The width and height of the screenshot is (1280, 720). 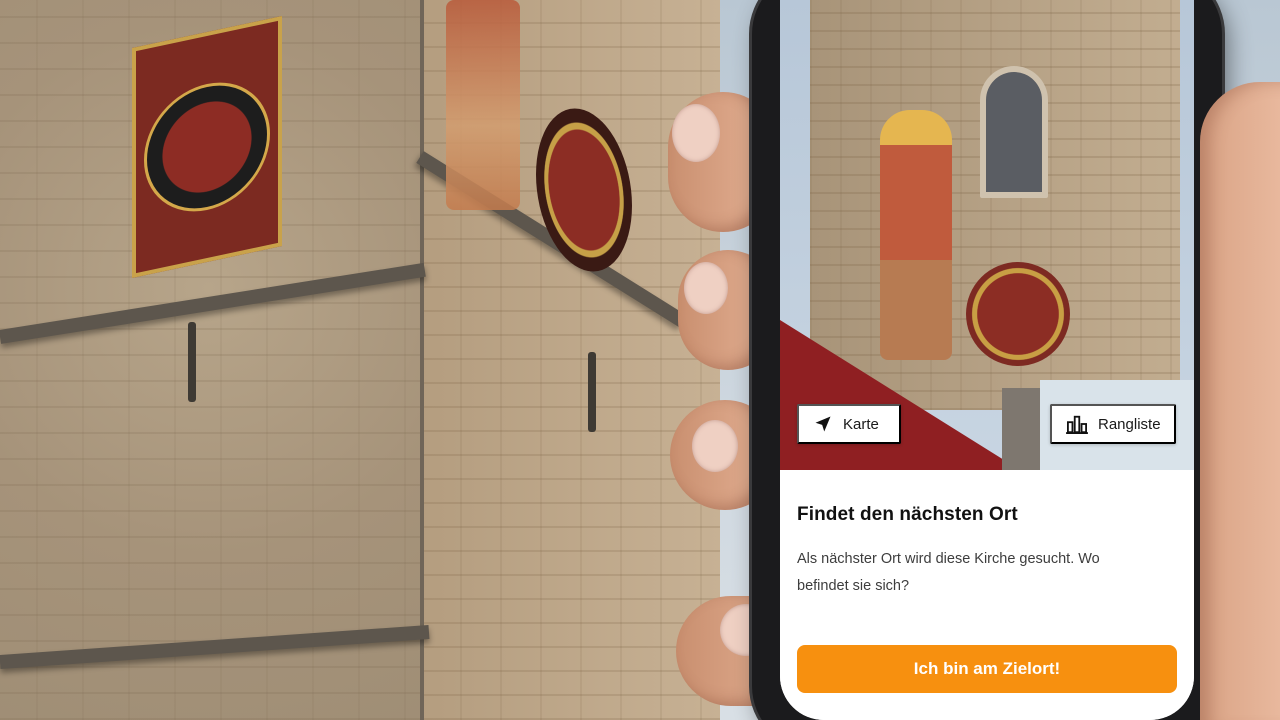 I want to click on photo-chimney, so click(x=1022, y=429).